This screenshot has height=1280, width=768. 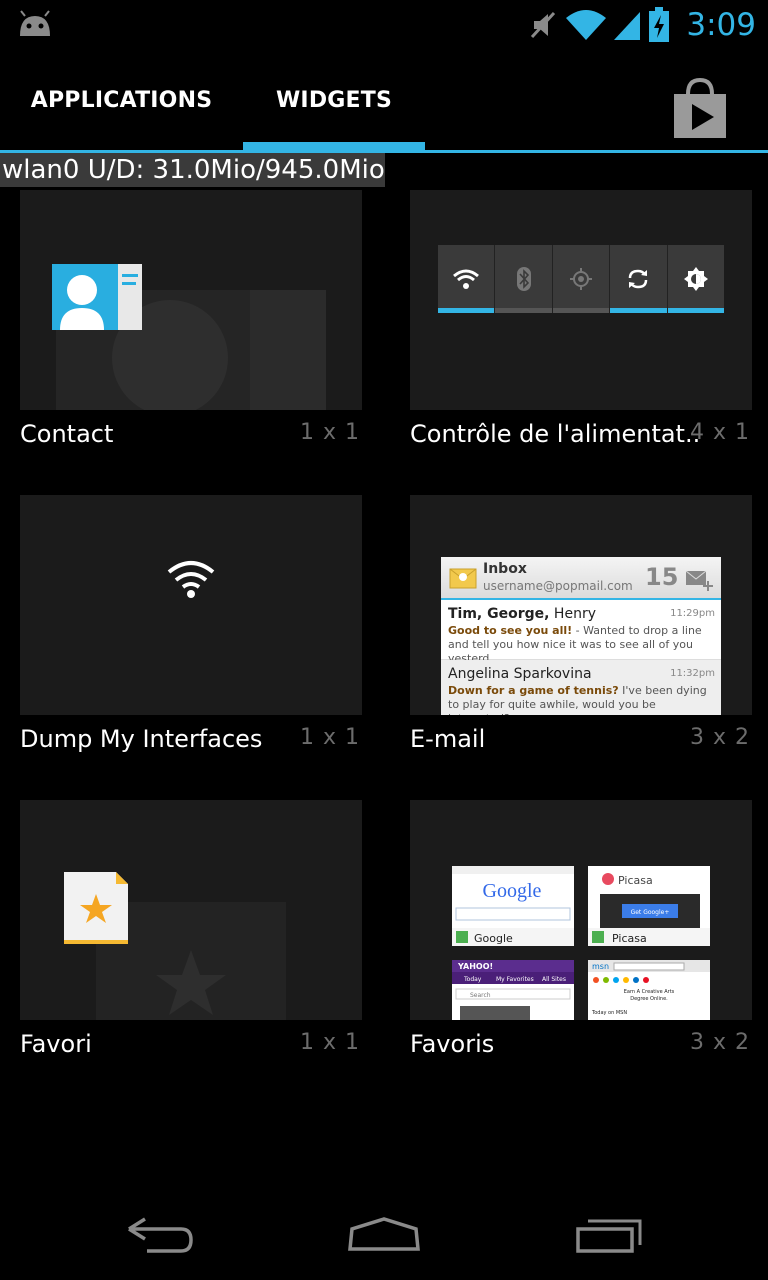 What do you see at coordinates (475, 966) in the screenshot?
I see `yahoo-logo: YAHOO!` at bounding box center [475, 966].